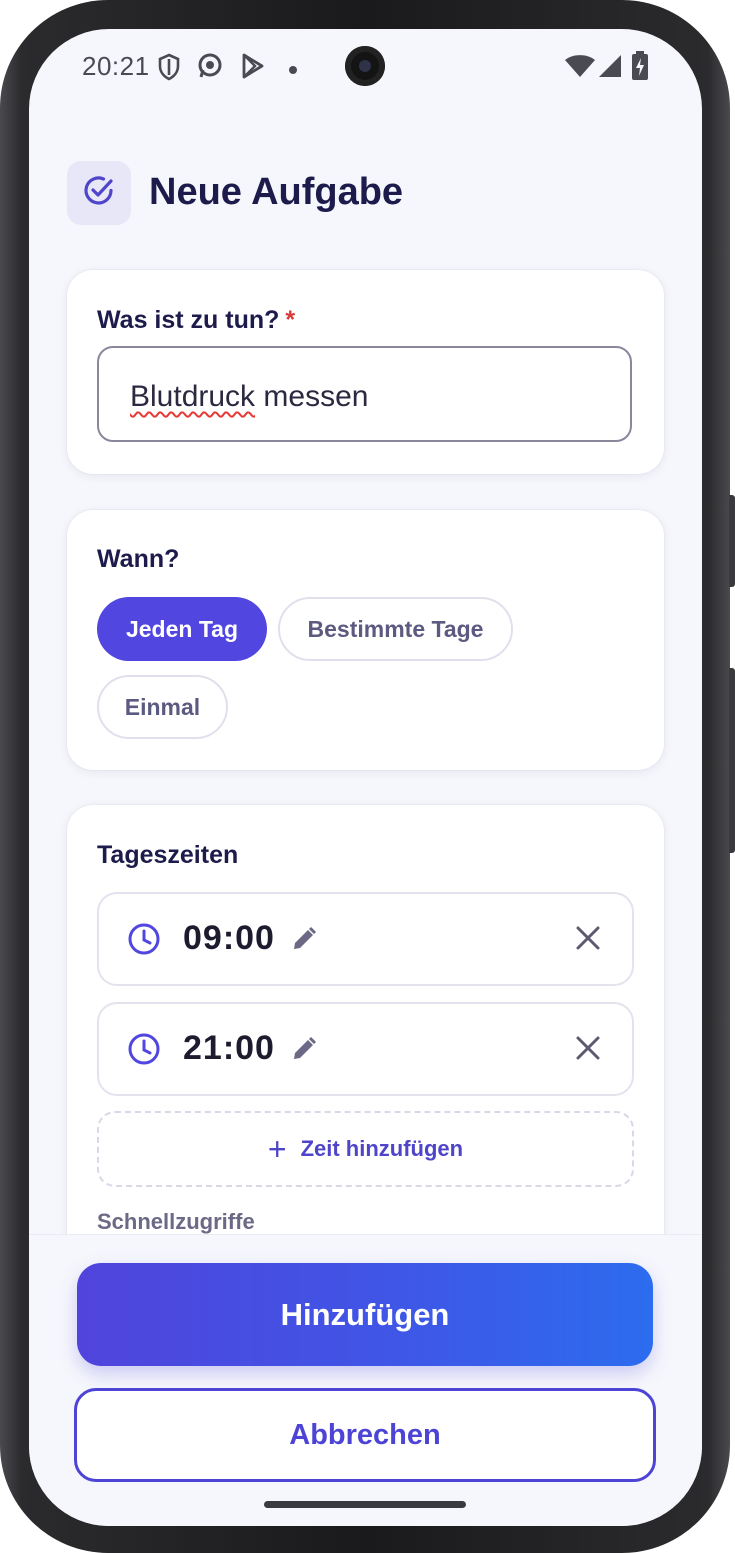 The height and width of the screenshot is (1553, 735). I want to click on time-value: 21:00, so click(229, 1048).